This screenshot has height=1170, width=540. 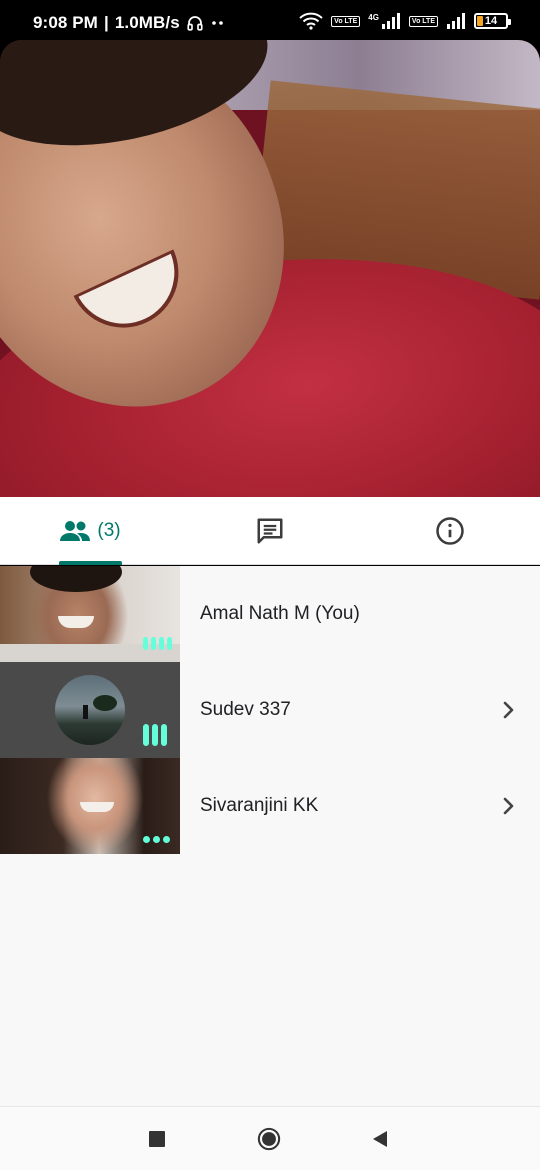 What do you see at coordinates (195, 23) in the screenshot?
I see `headphones-icon` at bounding box center [195, 23].